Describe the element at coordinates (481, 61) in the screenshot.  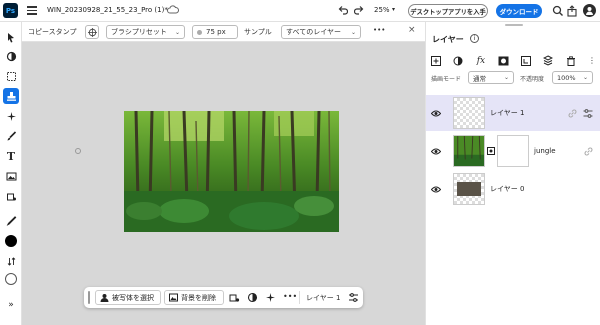
I see `effects-icon: fx` at that location.